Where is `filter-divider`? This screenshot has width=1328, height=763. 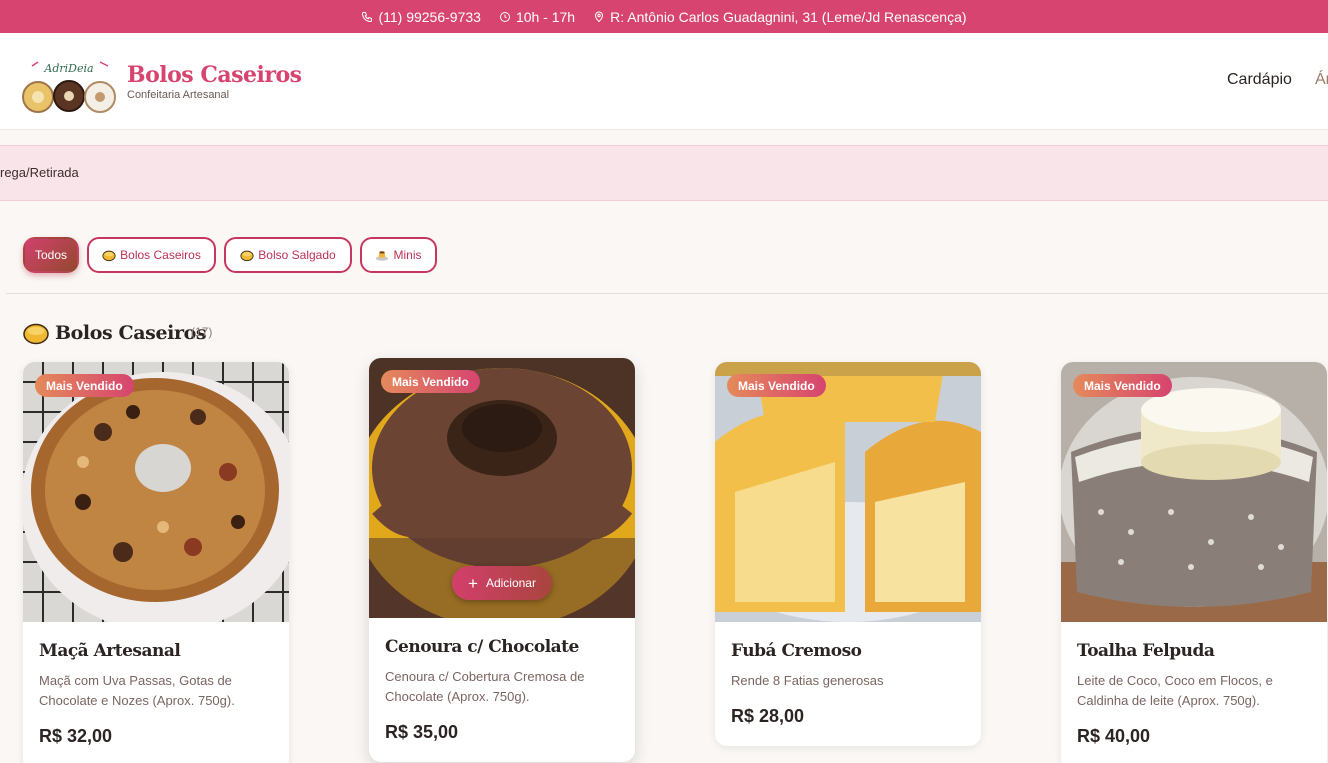 filter-divider is located at coordinates (667, 293).